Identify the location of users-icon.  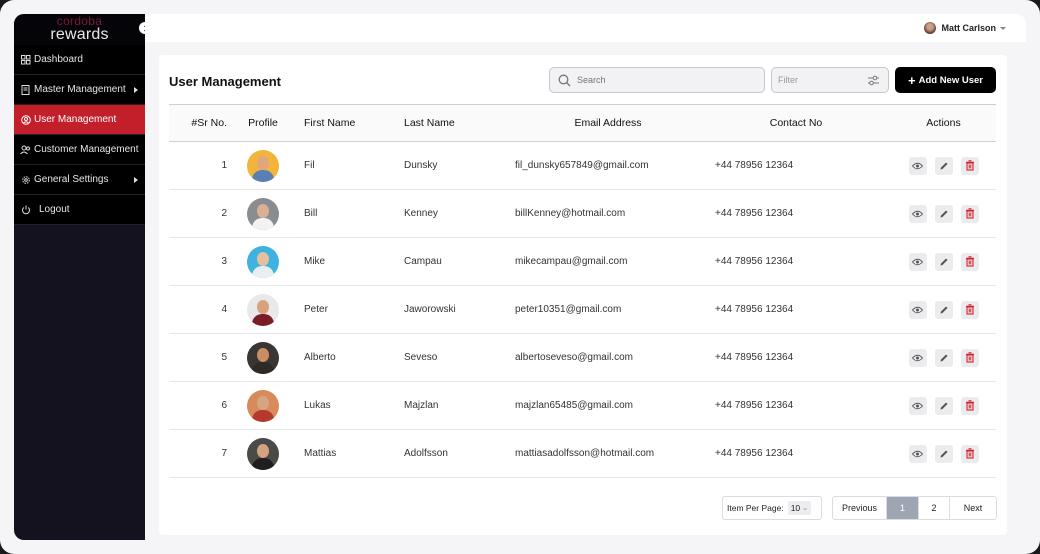
(25, 149).